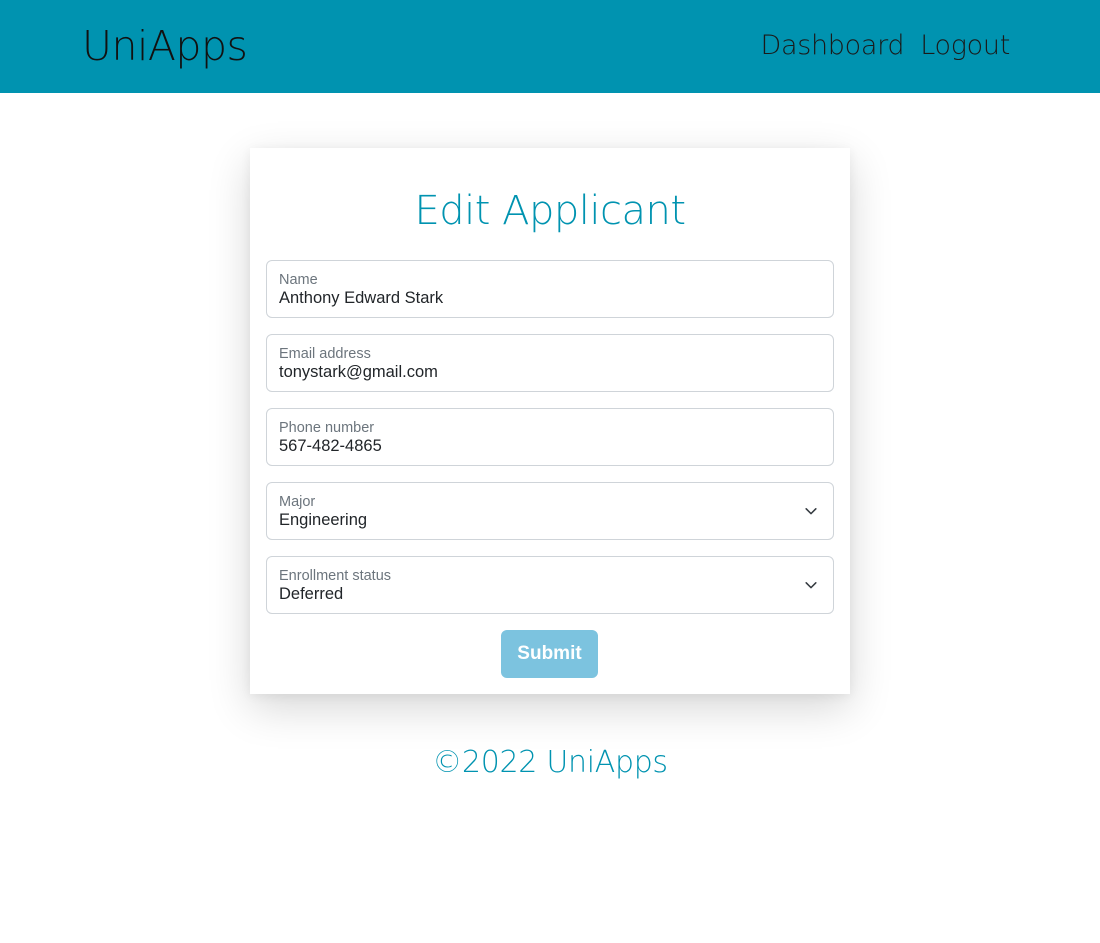 Image resolution: width=1100 pixels, height=943 pixels. Describe the element at coordinates (298, 280) in the screenshot. I see `name-field-label: Name` at that location.